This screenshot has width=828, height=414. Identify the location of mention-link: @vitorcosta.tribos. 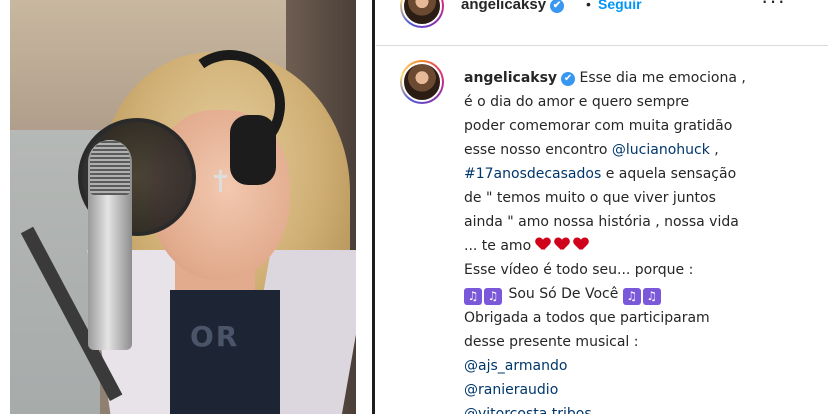
(636, 408).